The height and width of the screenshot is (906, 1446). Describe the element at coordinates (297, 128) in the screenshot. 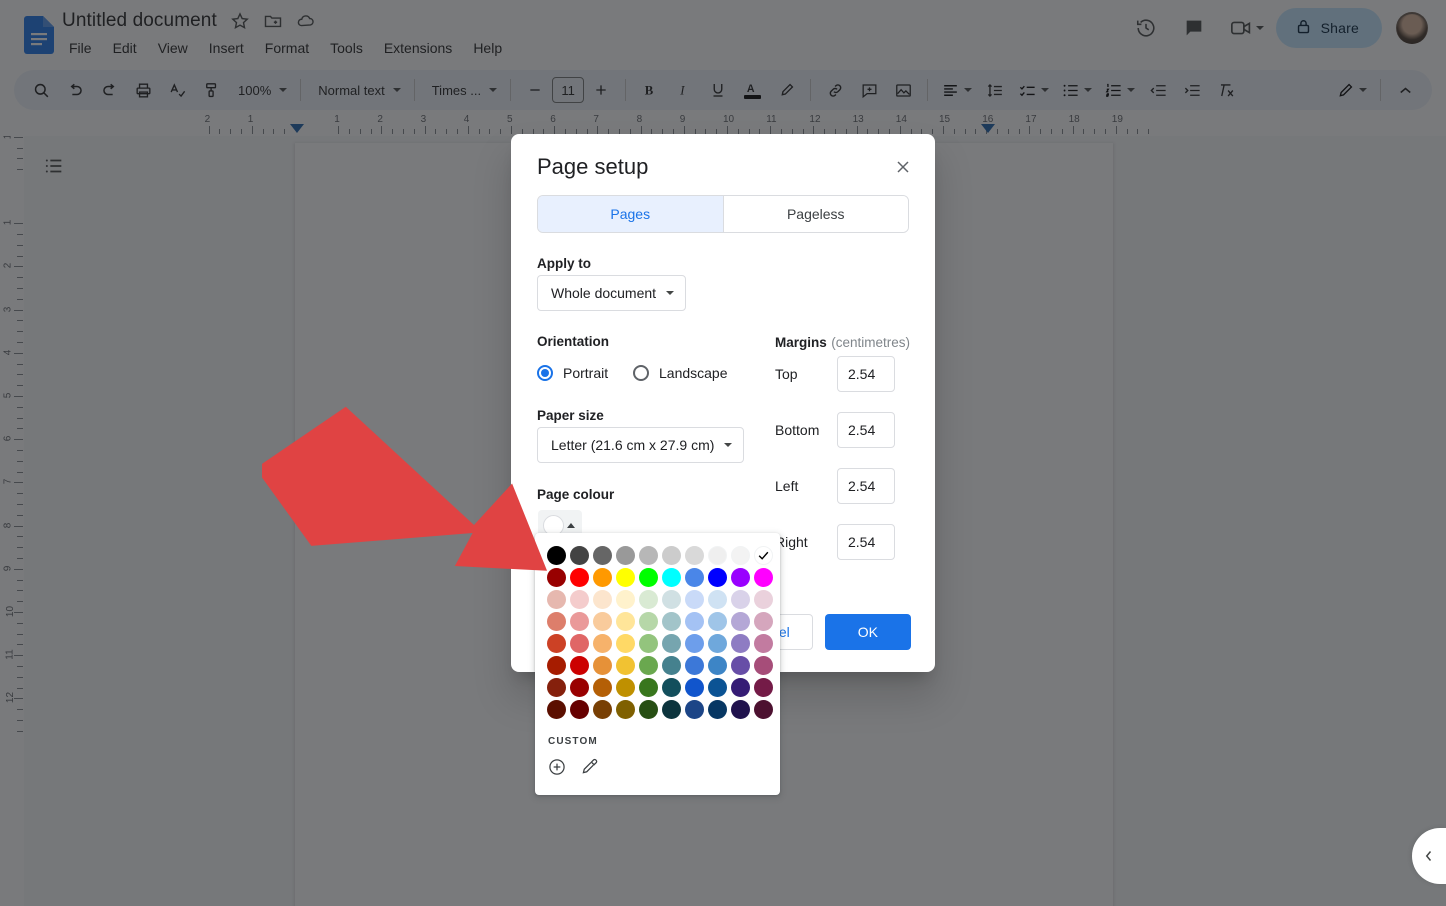

I see `left-indent-marker` at that location.